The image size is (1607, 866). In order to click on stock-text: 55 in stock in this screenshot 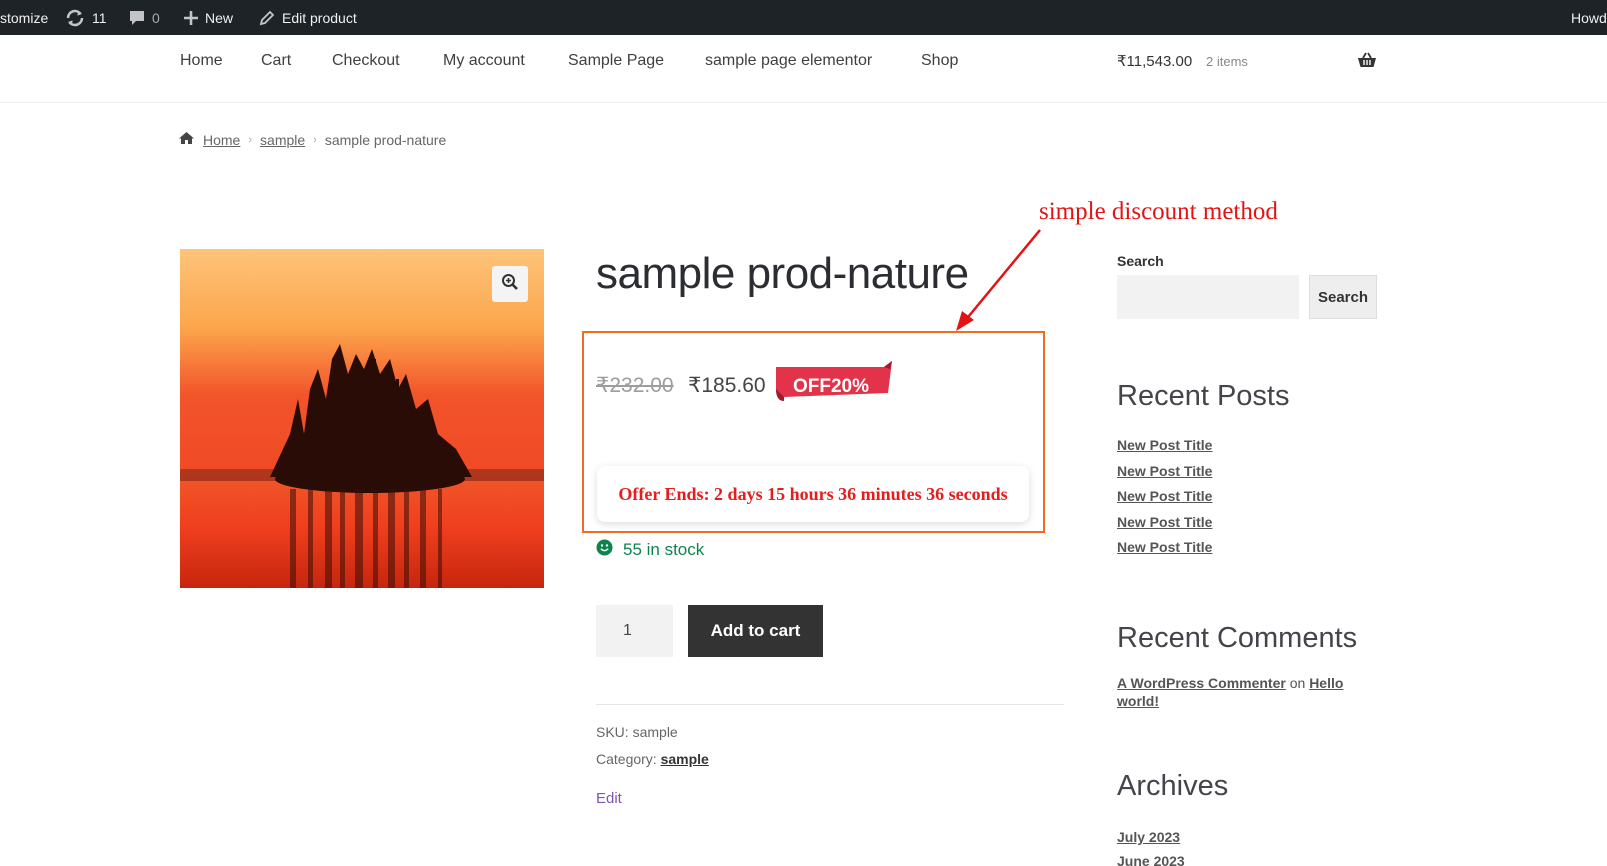, I will do `click(664, 549)`.